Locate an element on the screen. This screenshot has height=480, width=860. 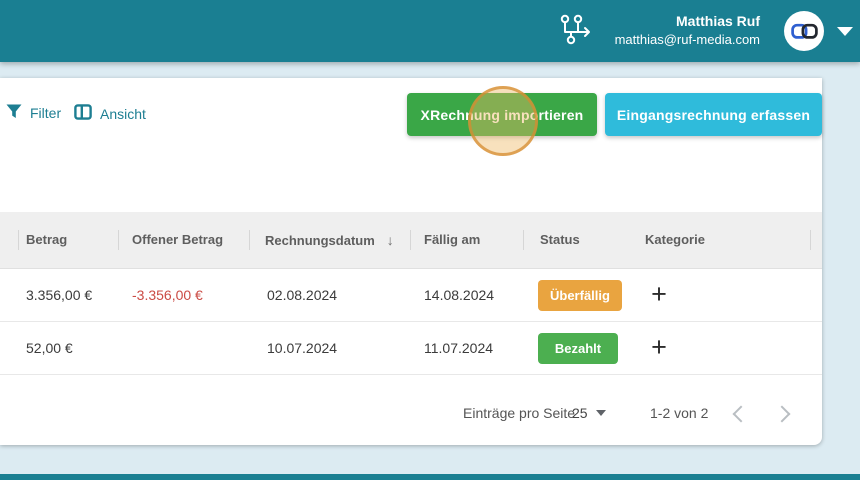
cell-faellig-am: 11.07.2024 is located at coordinates (459, 348).